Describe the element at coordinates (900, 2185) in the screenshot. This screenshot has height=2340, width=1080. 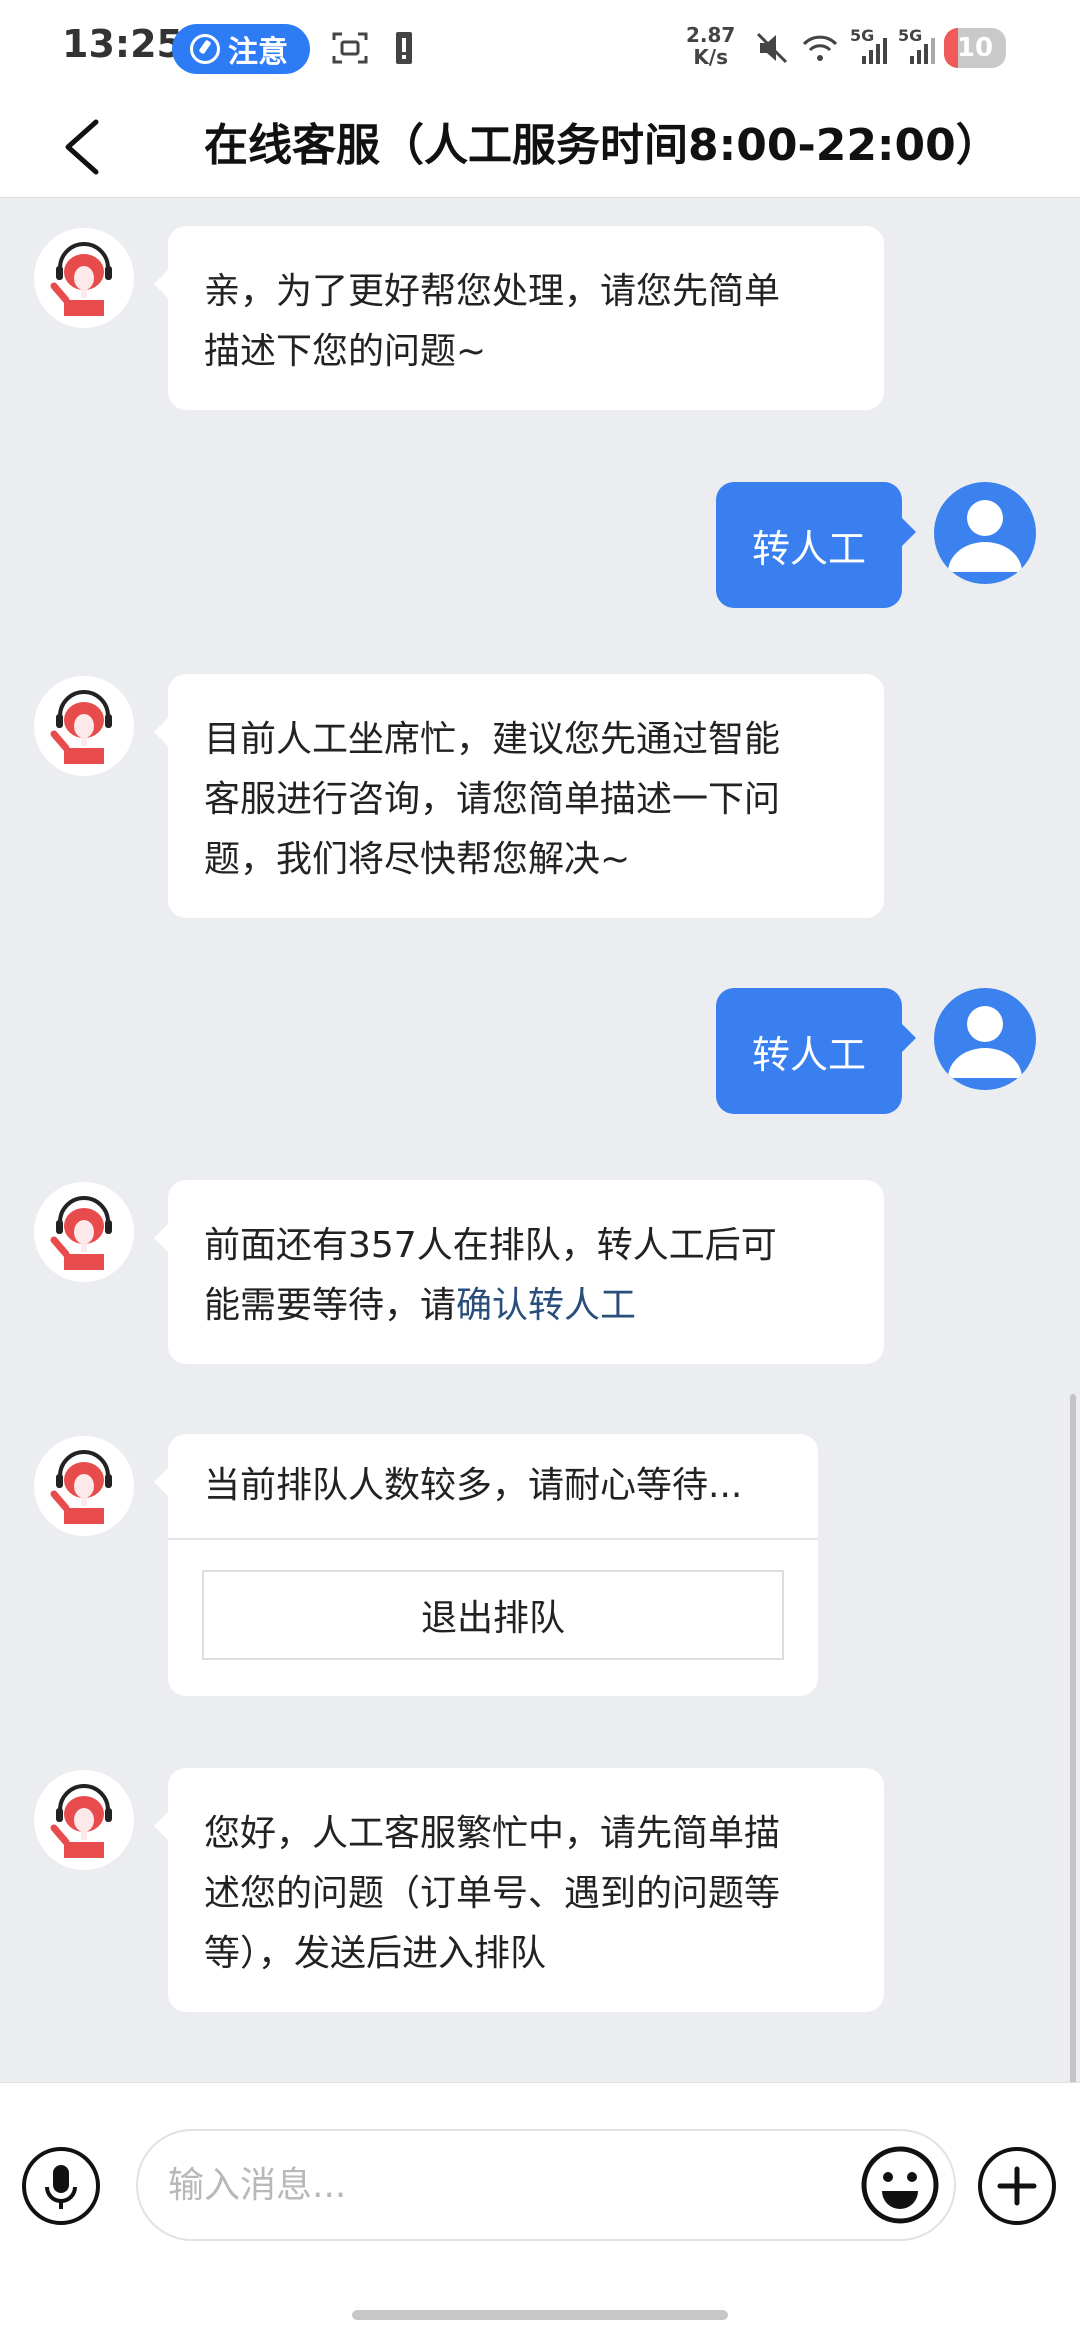
I see `emoji-icon` at that location.